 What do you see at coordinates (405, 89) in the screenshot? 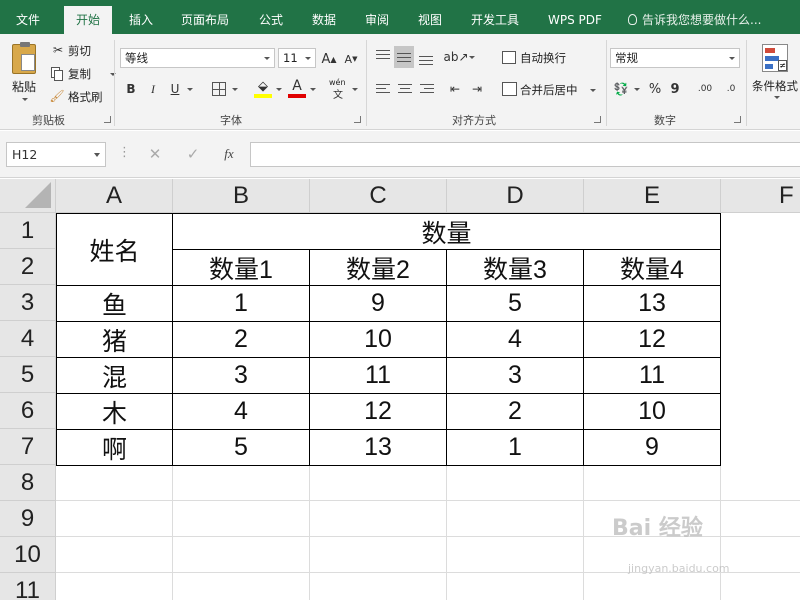
I see `align-center-button` at bounding box center [405, 89].